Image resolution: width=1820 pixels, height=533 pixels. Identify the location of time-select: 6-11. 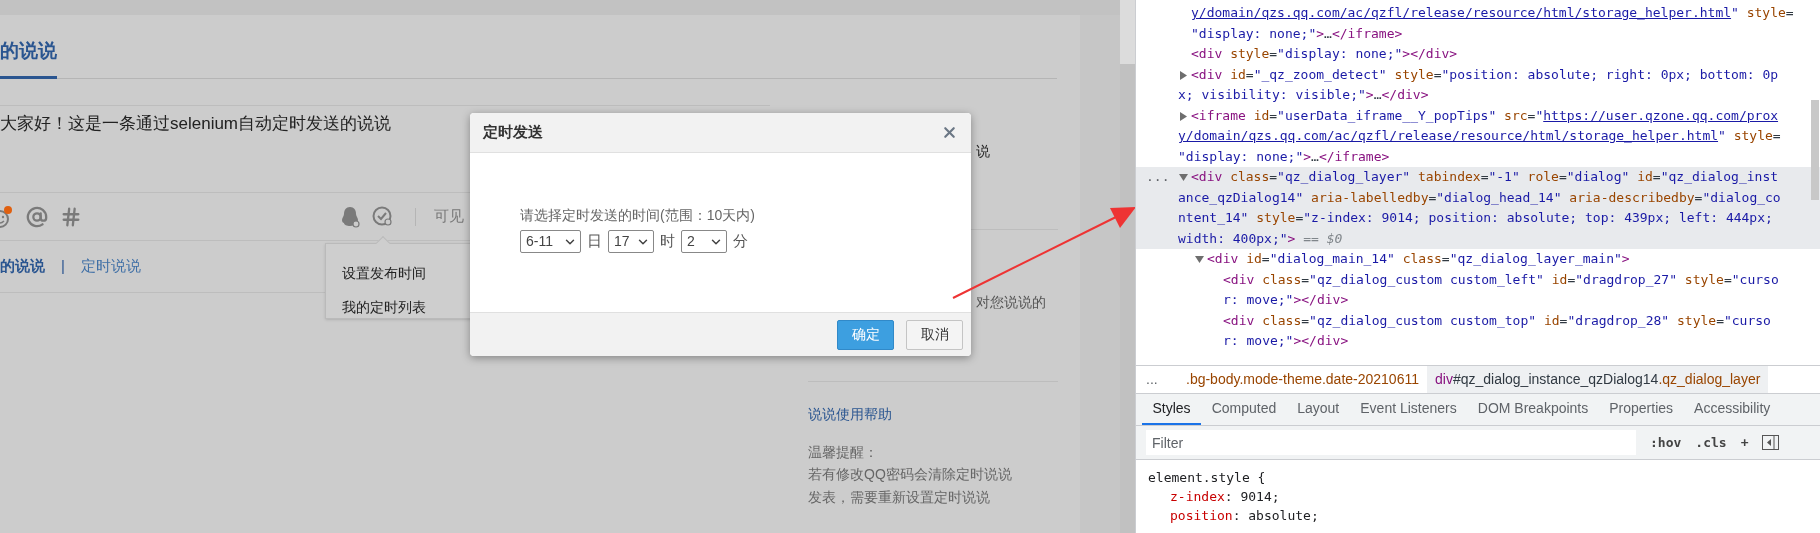
(550, 241).